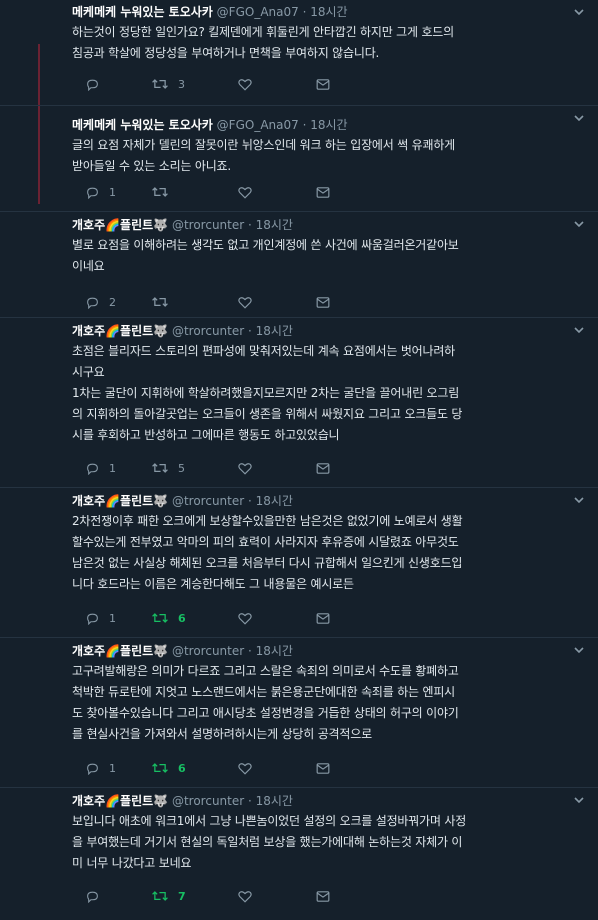 The image size is (598, 920). Describe the element at coordinates (88, 266) in the screenshot. I see `tweet-text-line: 이네요` at that location.